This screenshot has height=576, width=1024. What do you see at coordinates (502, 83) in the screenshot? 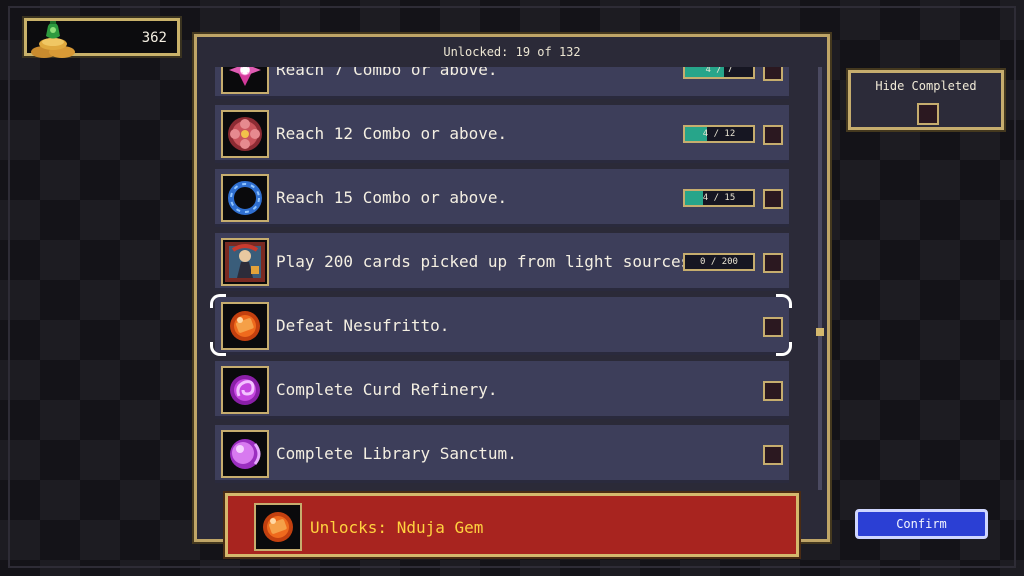
I see `achievement-row: Reach 7 Combo or above. 4 / 7` at bounding box center [502, 83].